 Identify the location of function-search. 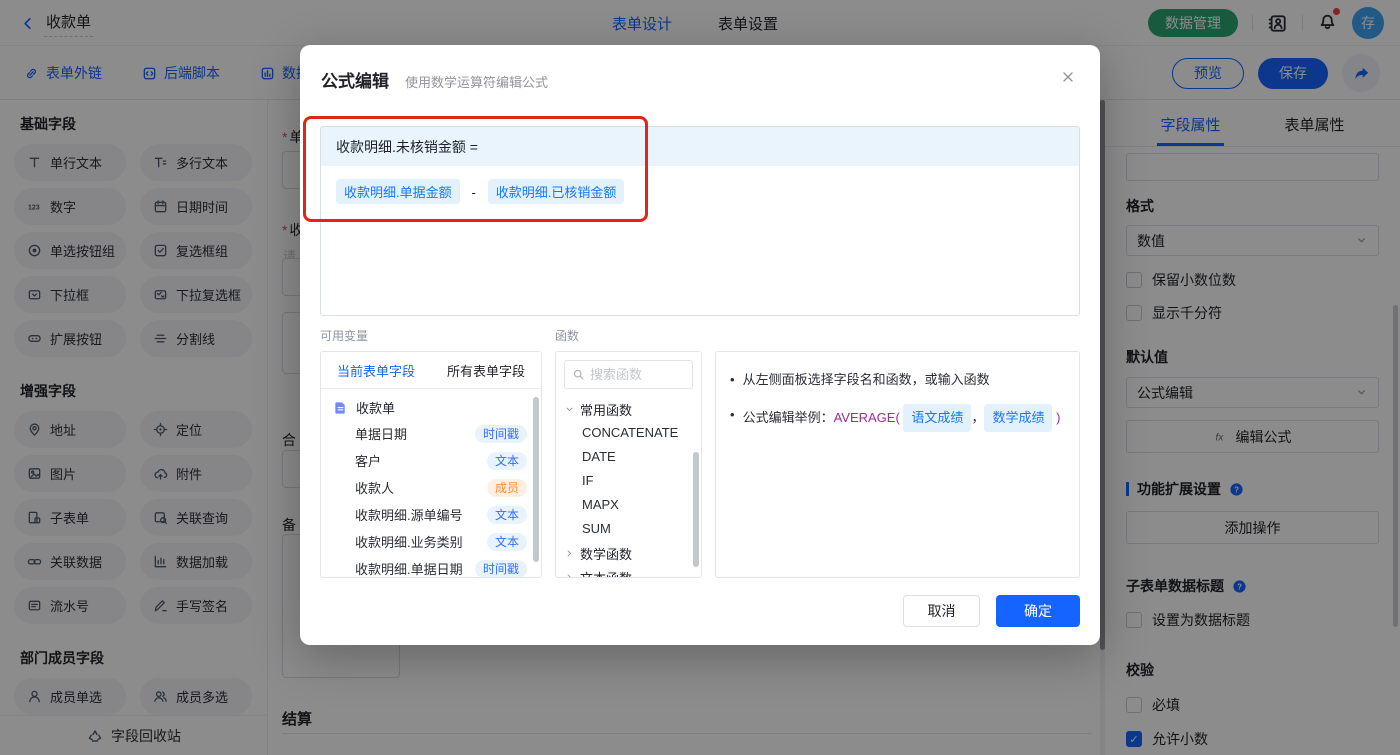
(628, 374).